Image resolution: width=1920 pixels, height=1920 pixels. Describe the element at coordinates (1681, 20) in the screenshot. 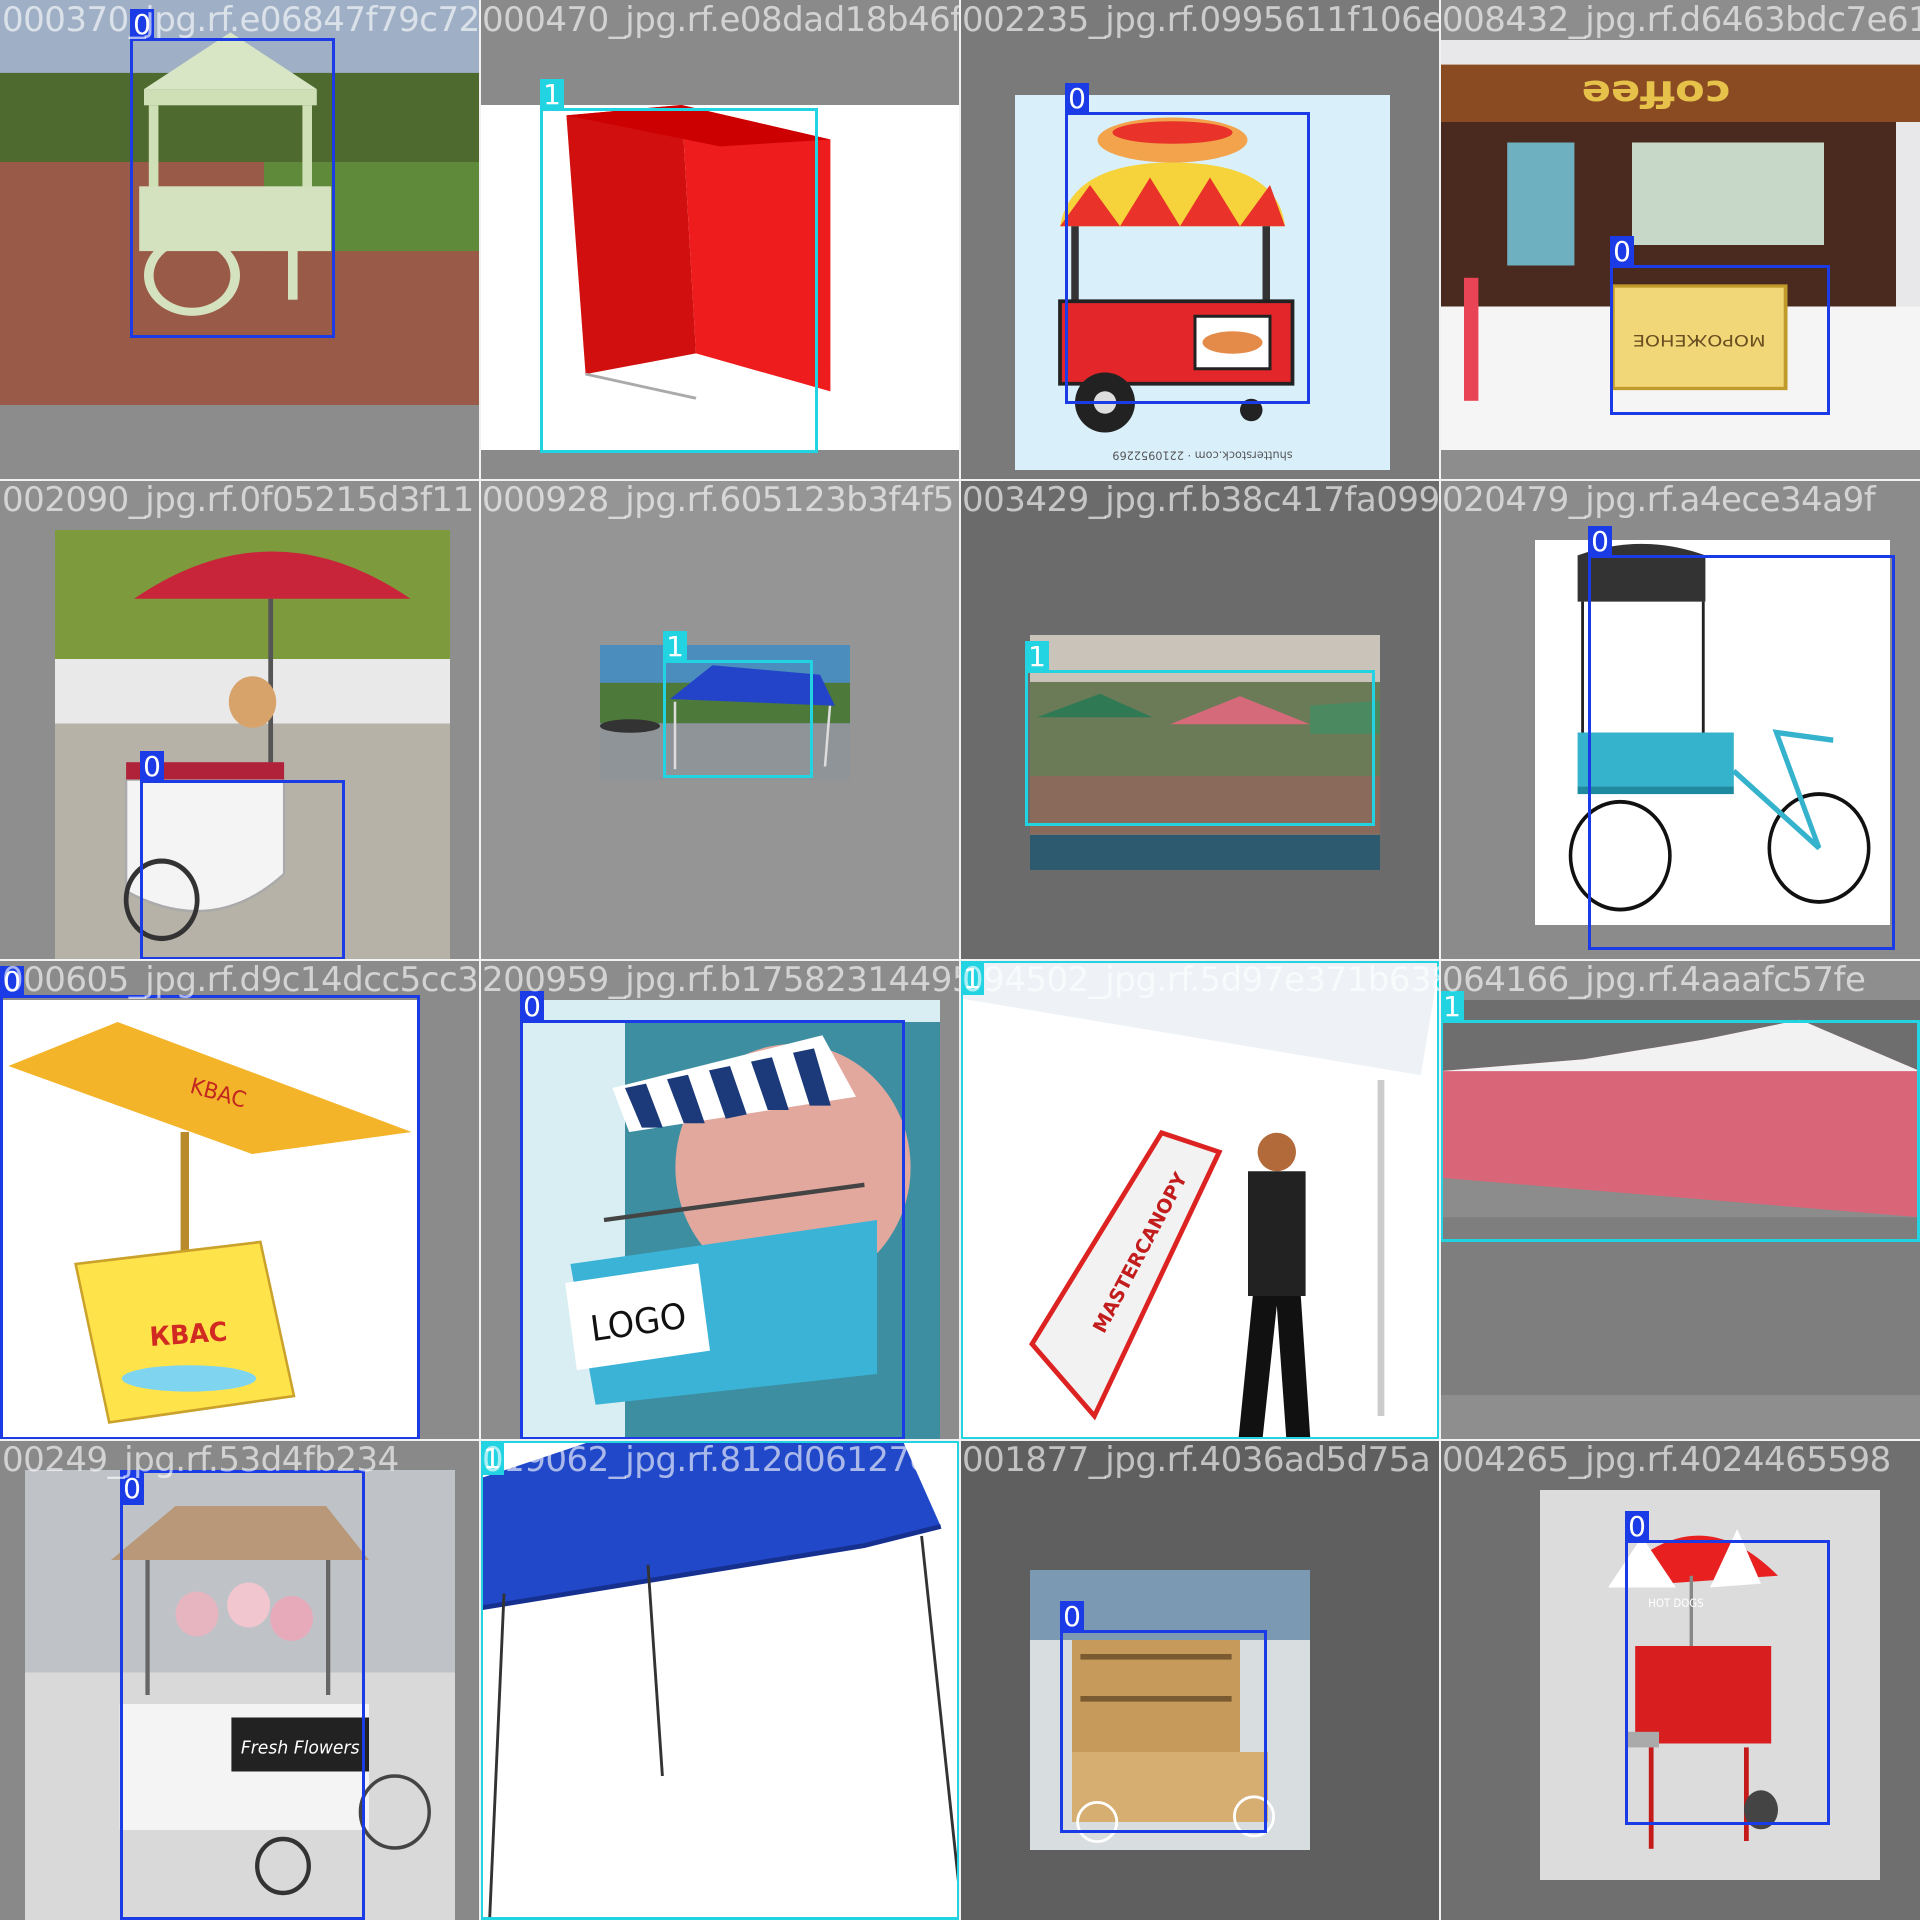

I see `filename-label: 008432_jpg.rf.d6463bdc7e61` at that location.